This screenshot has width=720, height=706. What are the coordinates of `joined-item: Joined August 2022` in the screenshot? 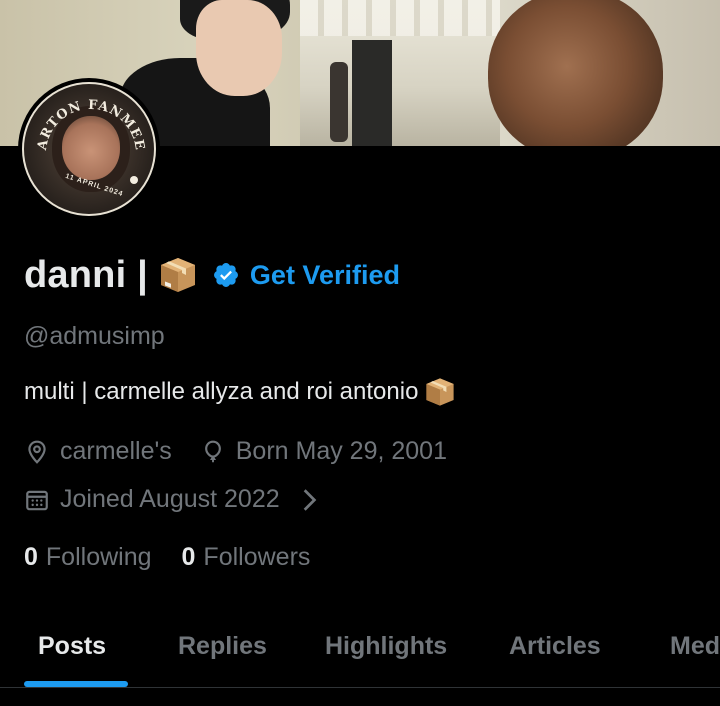 It's located at (178, 499).